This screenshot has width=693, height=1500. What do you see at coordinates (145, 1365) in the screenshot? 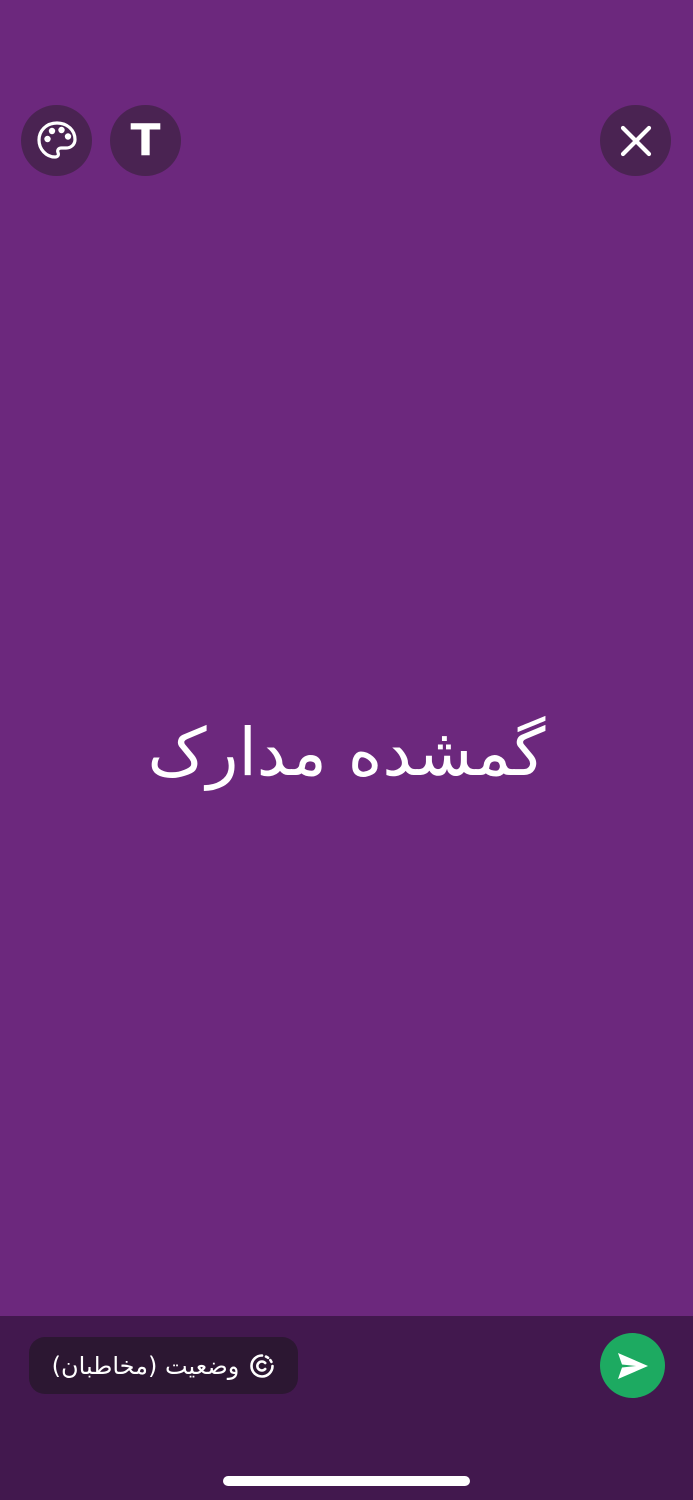
I see `status-audience-label: وضعیت (مخاطبان)` at bounding box center [145, 1365].